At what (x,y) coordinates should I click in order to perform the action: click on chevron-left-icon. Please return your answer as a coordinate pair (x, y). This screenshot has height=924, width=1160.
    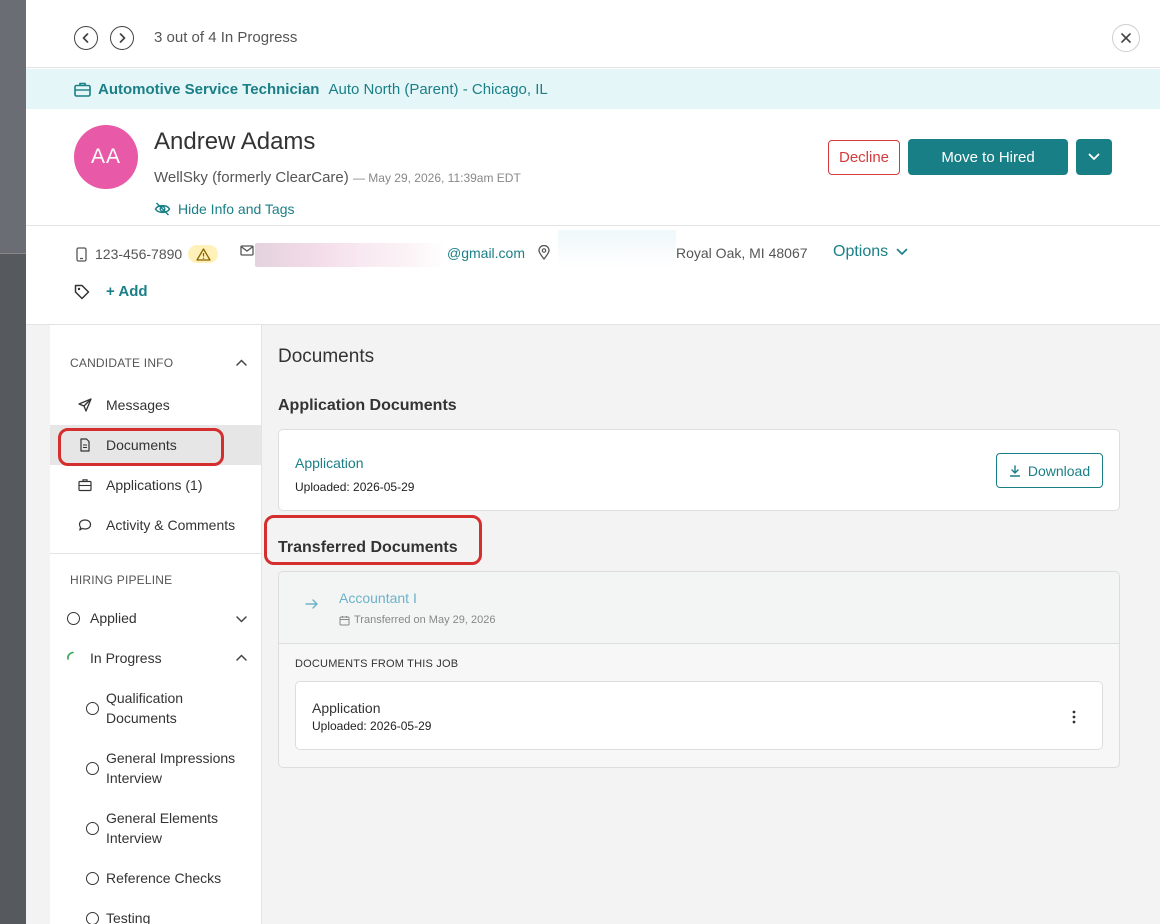
    Looking at the image, I should click on (85, 38).